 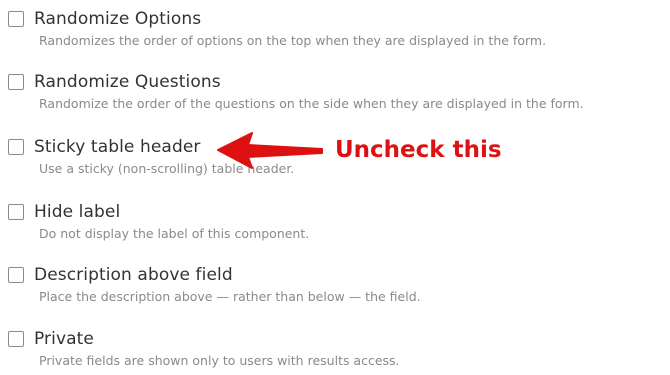 I want to click on checkbox-row: Hide label, so click(x=338, y=212).